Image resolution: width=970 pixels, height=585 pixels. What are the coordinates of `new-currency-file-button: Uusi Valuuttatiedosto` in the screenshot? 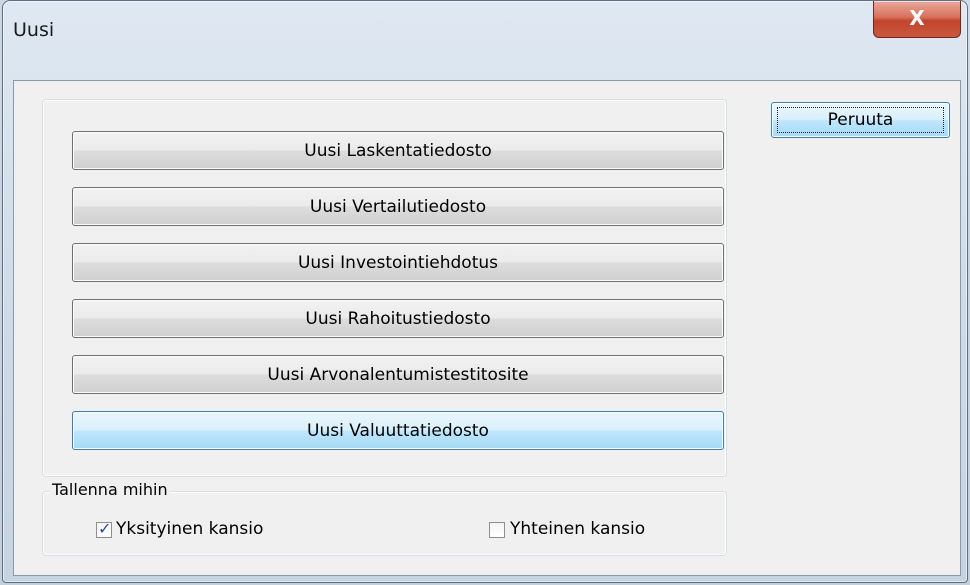 It's located at (398, 430).